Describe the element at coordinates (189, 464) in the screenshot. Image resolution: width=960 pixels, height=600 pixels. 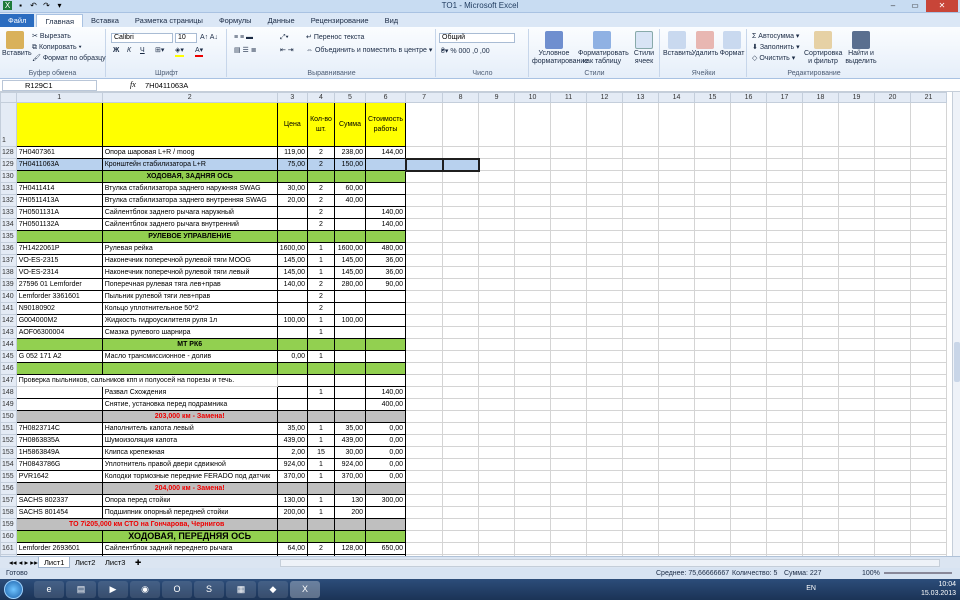
I see `cell-name: Уплотнитель правой двери сдвижной` at that location.